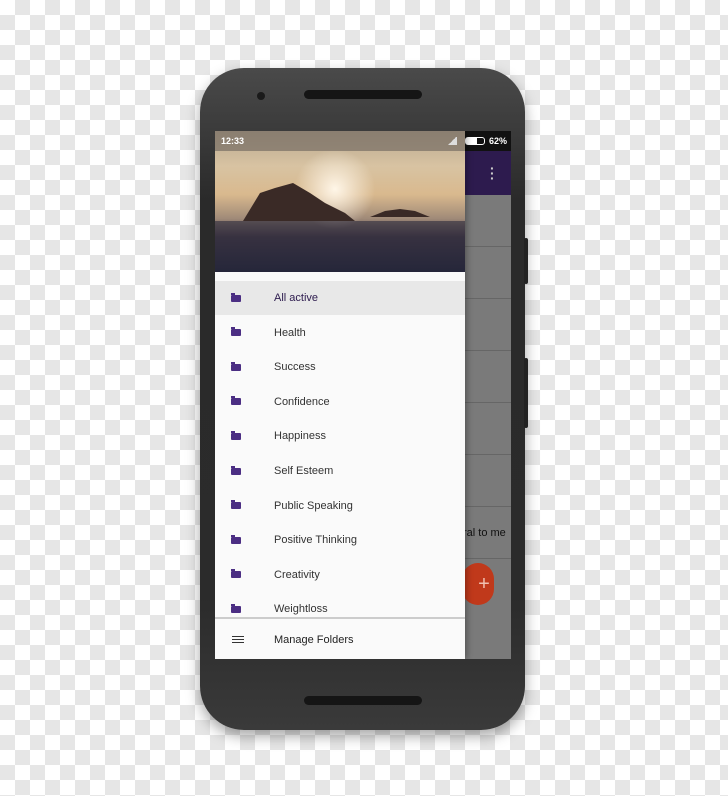 This screenshot has width=728, height=796. I want to click on signal-icon, so click(452, 141).